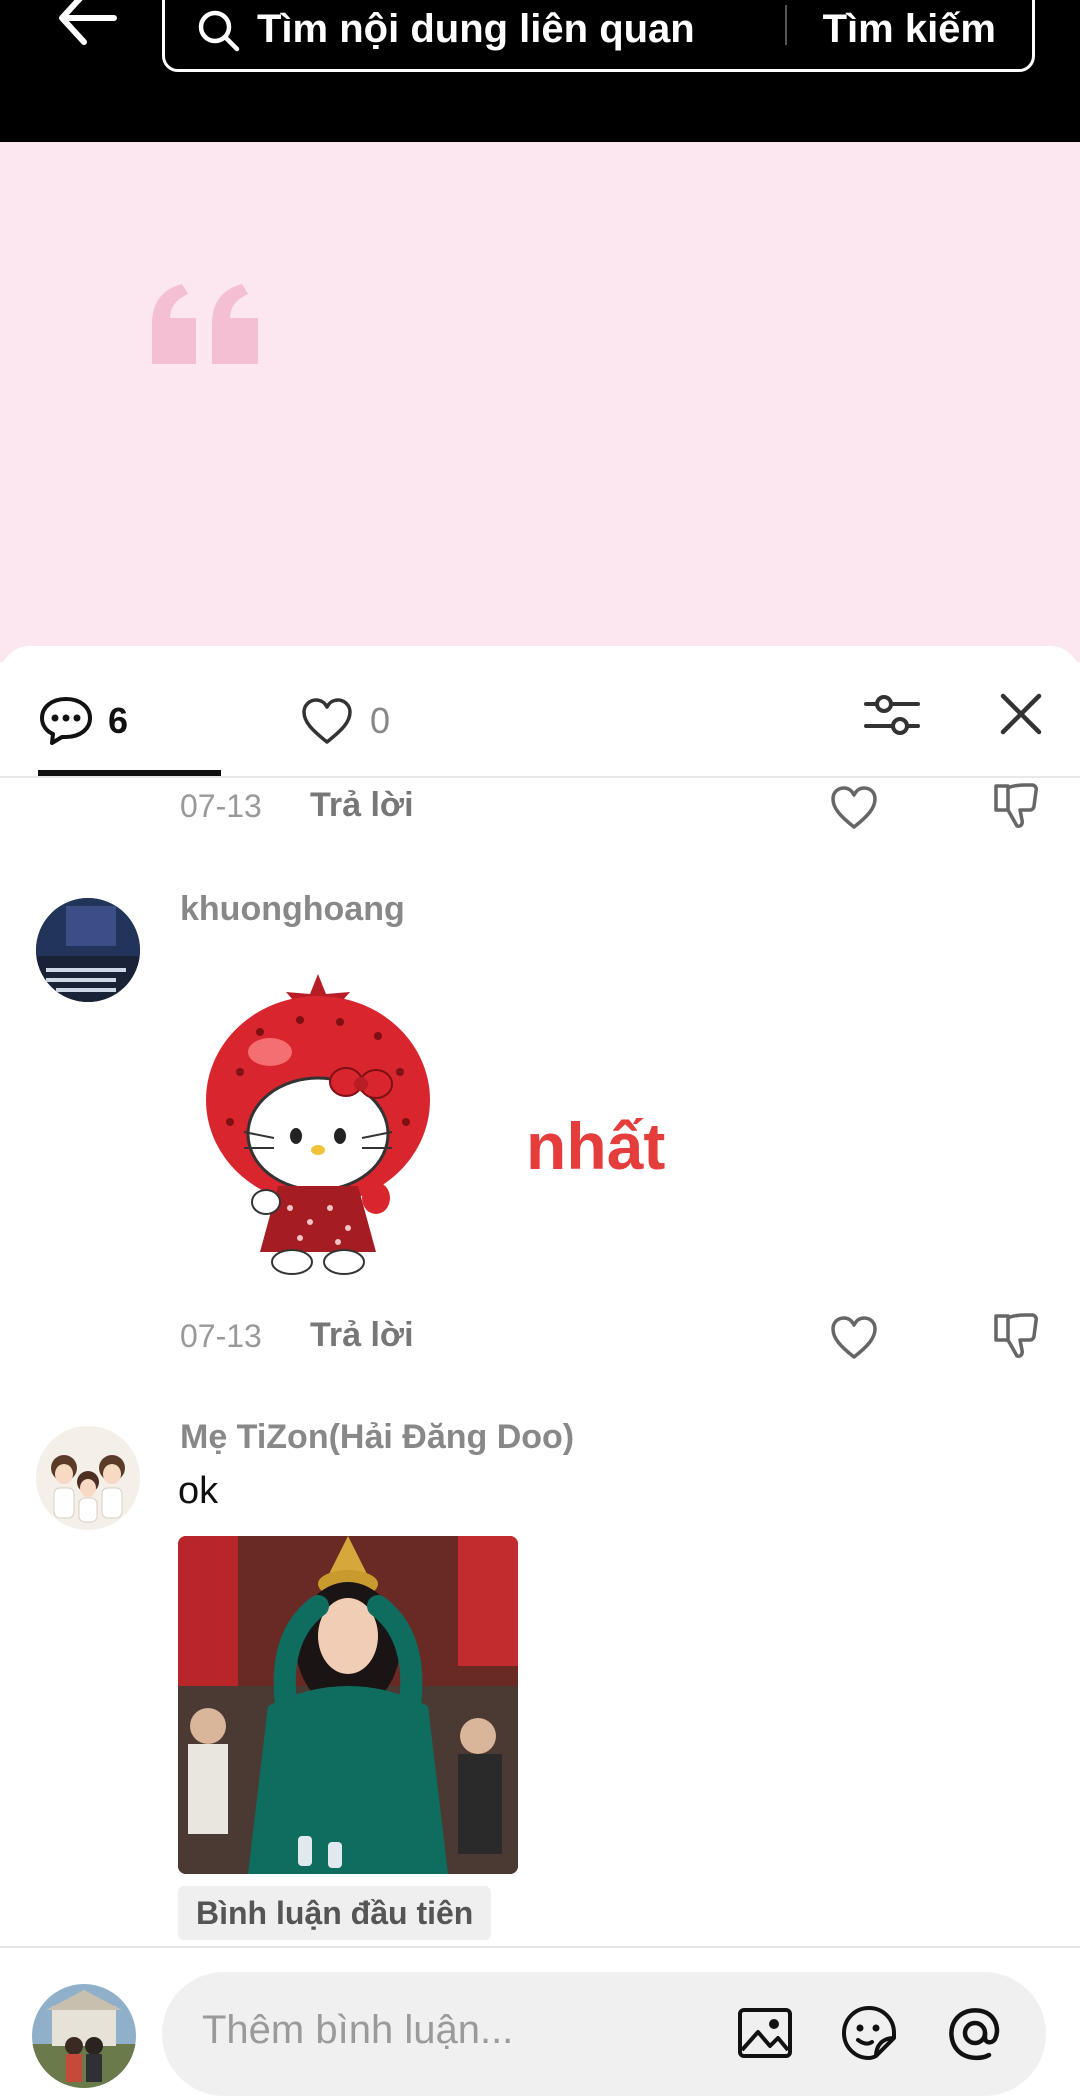 The image size is (1080, 2096). Describe the element at coordinates (892, 716) in the screenshot. I see `filter-sliders-icon` at that location.